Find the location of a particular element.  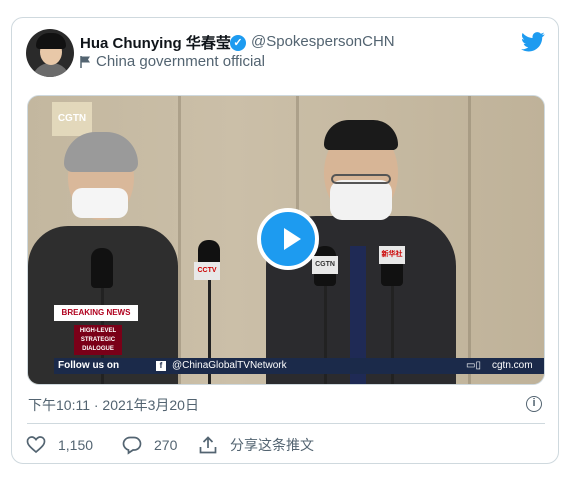

info-icon: i is located at coordinates (534, 404).